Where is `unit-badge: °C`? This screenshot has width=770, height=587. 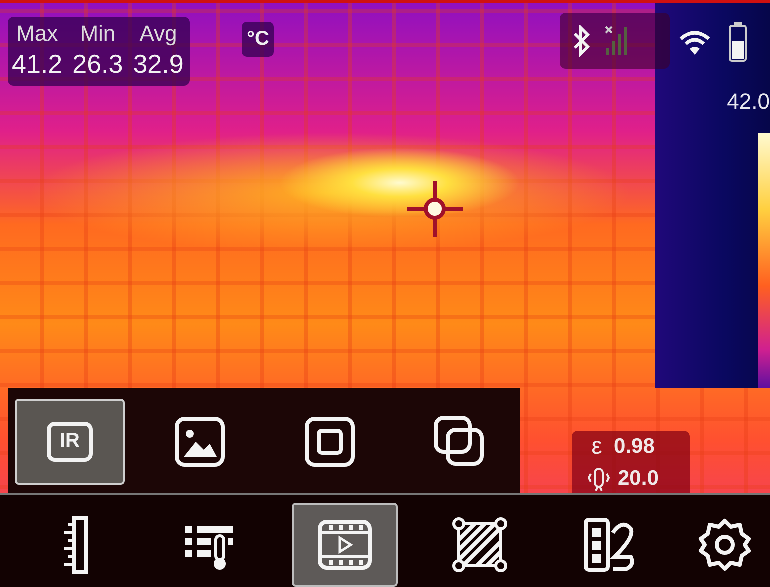
unit-badge: °C is located at coordinates (258, 39).